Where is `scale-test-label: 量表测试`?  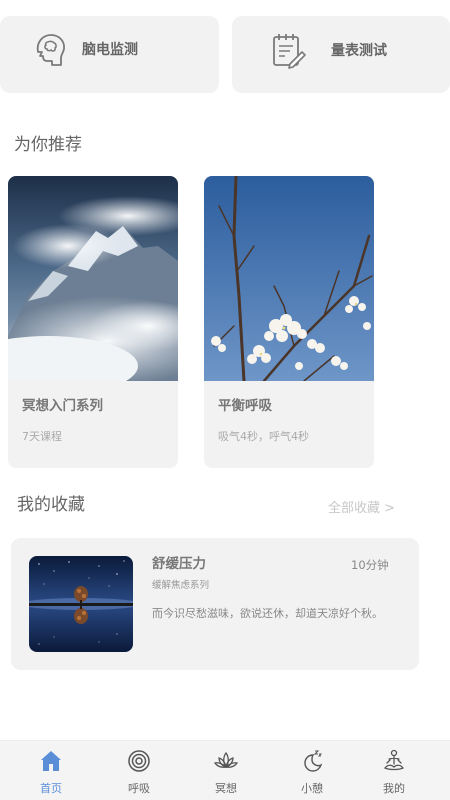
scale-test-label: 量表测试 is located at coordinates (359, 51).